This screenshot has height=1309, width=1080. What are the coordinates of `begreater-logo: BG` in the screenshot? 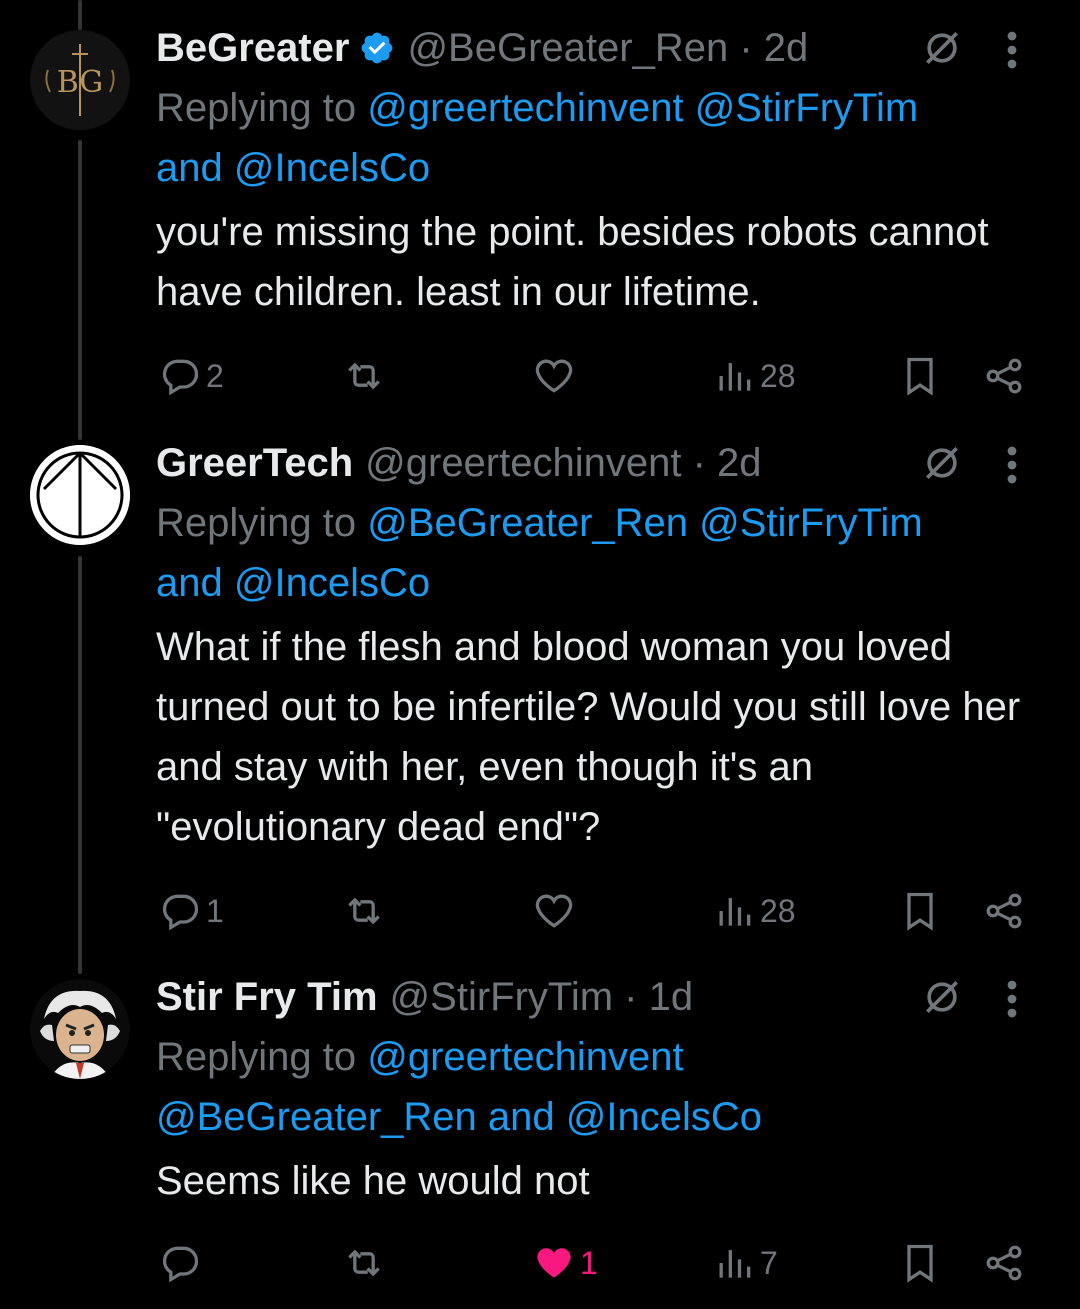 It's located at (80, 80).